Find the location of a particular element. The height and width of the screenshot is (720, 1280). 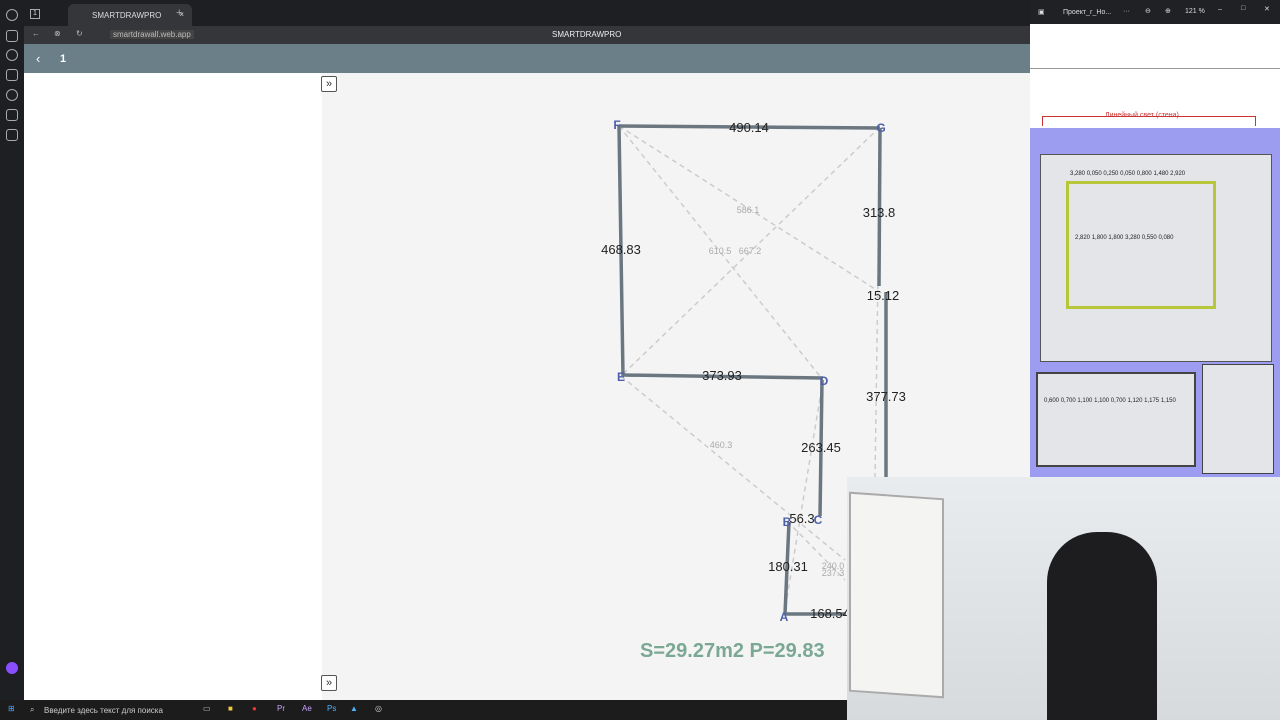

walls is located at coordinates (752, 370).